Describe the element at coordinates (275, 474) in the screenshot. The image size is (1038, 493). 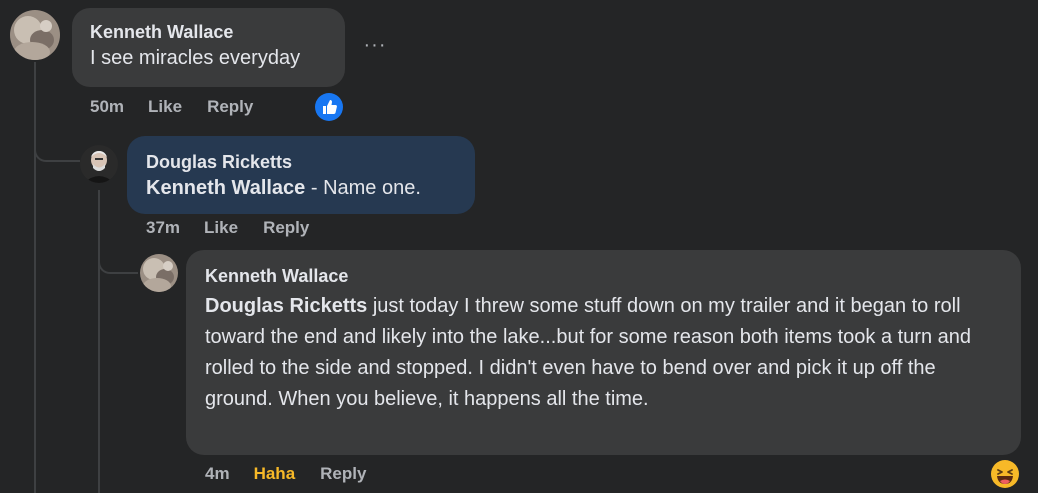
I see `haha-button: Haha` at that location.